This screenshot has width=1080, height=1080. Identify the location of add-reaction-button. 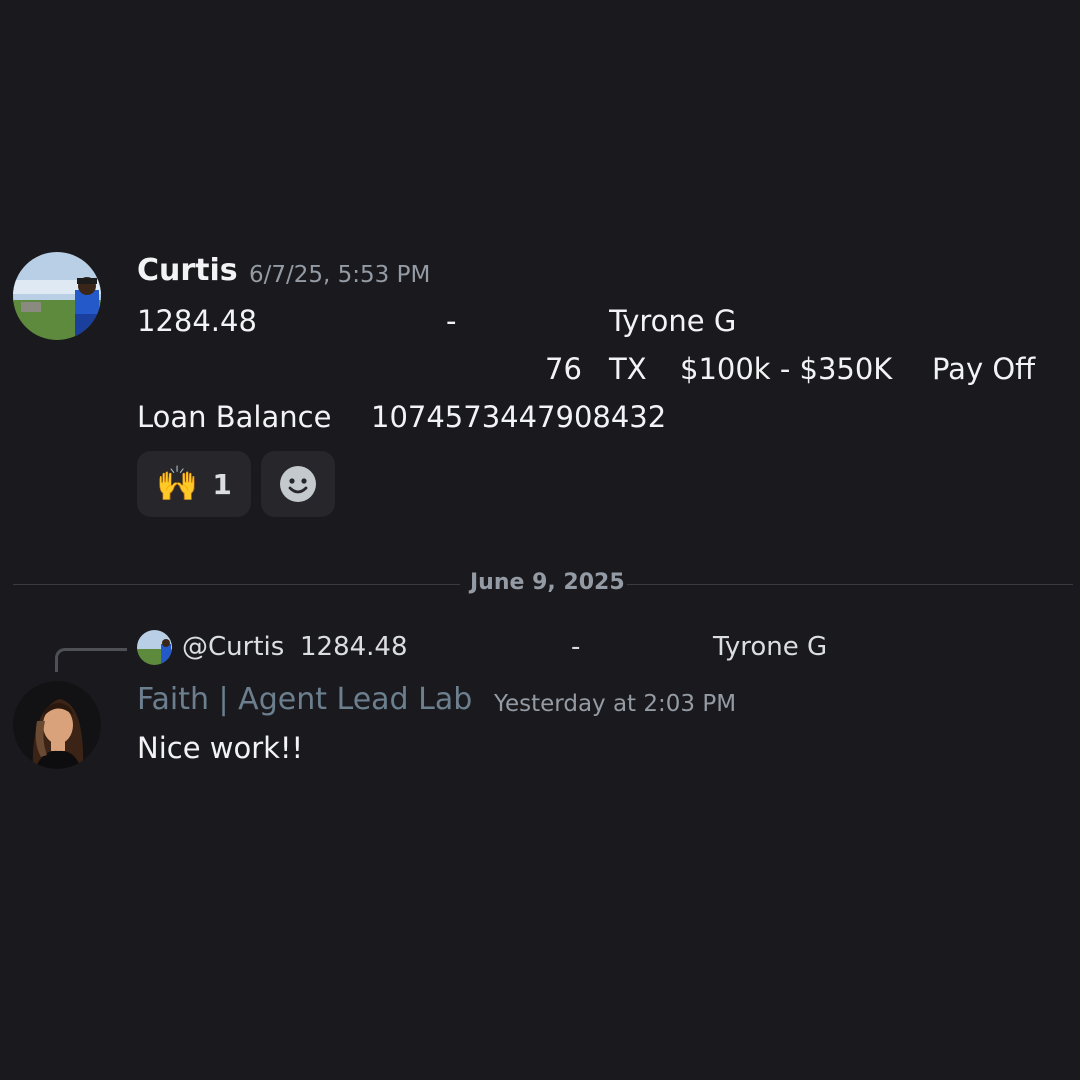
(298, 484).